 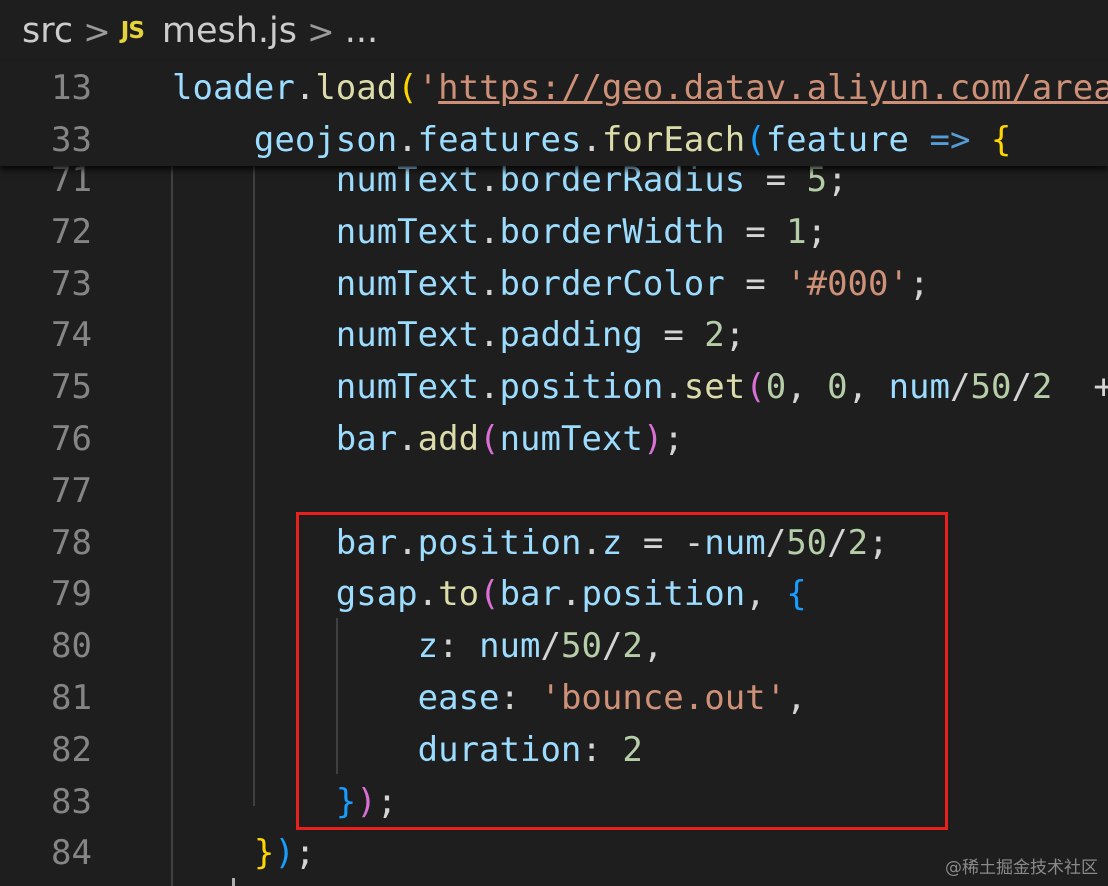 I want to click on code-text: numText.padding = 2;, so click(x=458, y=335).